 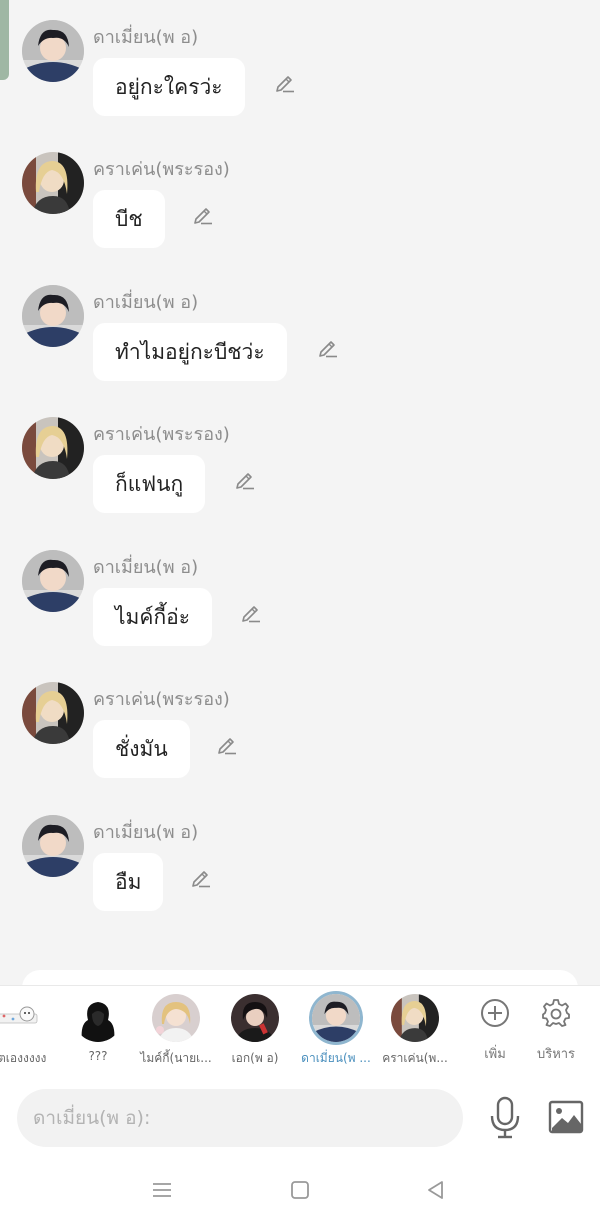 I want to click on message-input, so click(x=240, y=1118).